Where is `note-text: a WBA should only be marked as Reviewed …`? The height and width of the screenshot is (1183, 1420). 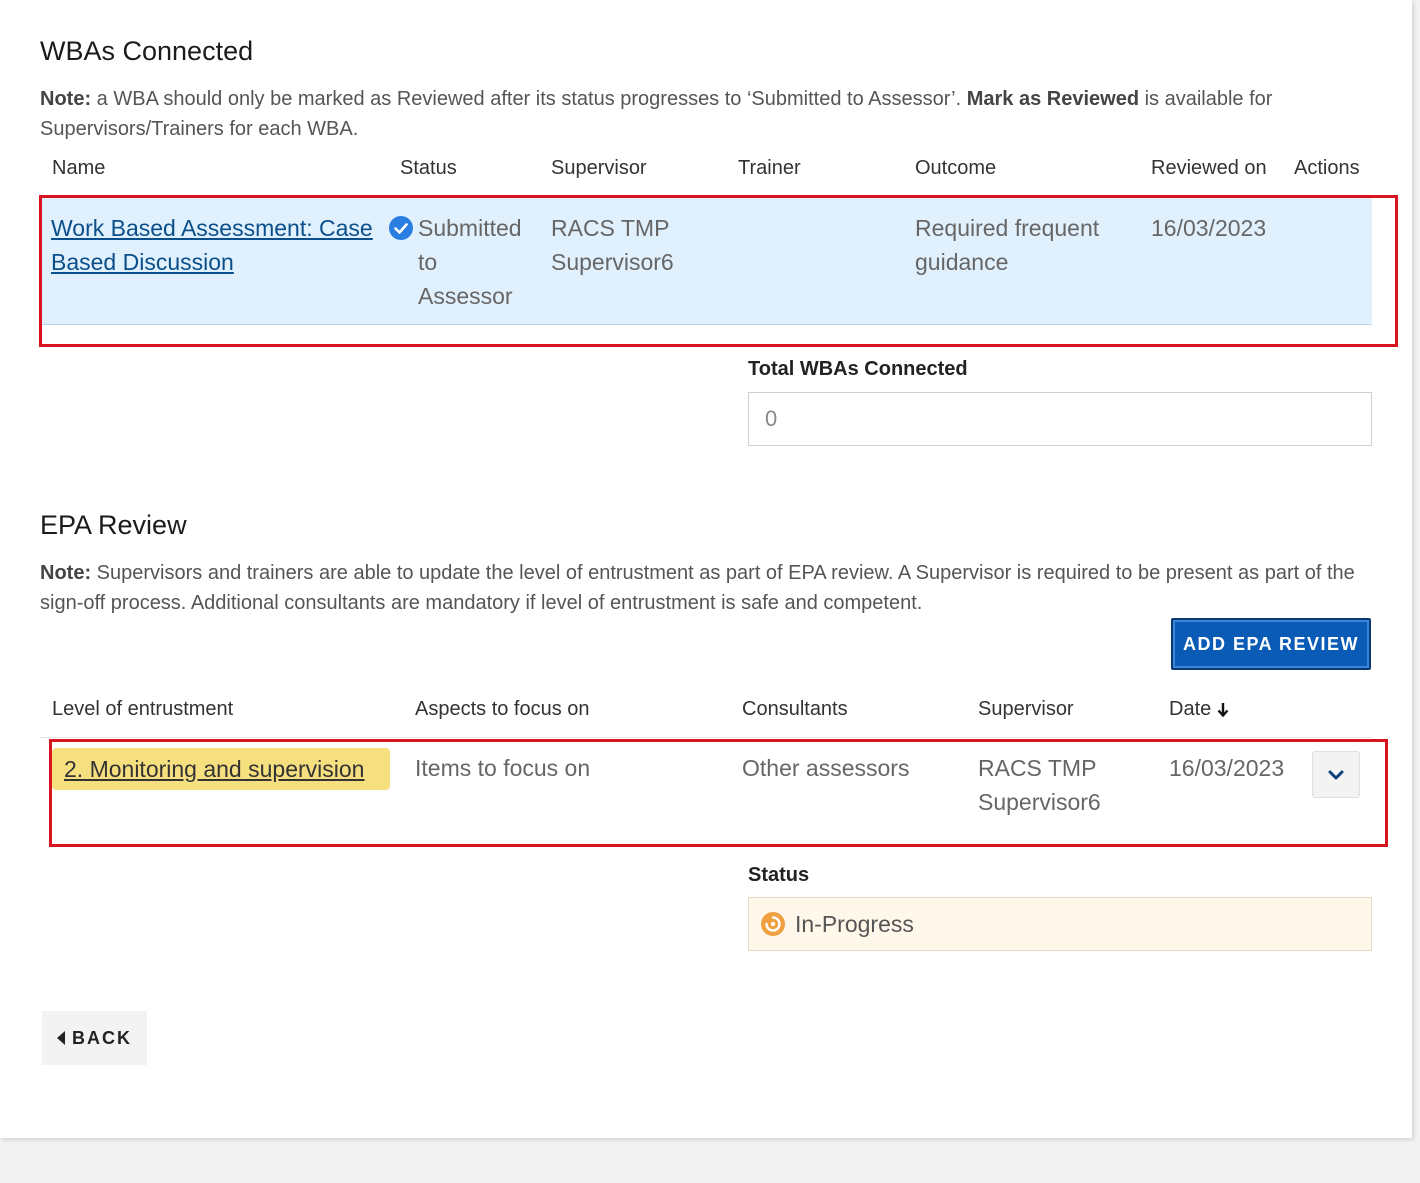
note-text: a WBA should only be marked as Reviewed … is located at coordinates (529, 99).